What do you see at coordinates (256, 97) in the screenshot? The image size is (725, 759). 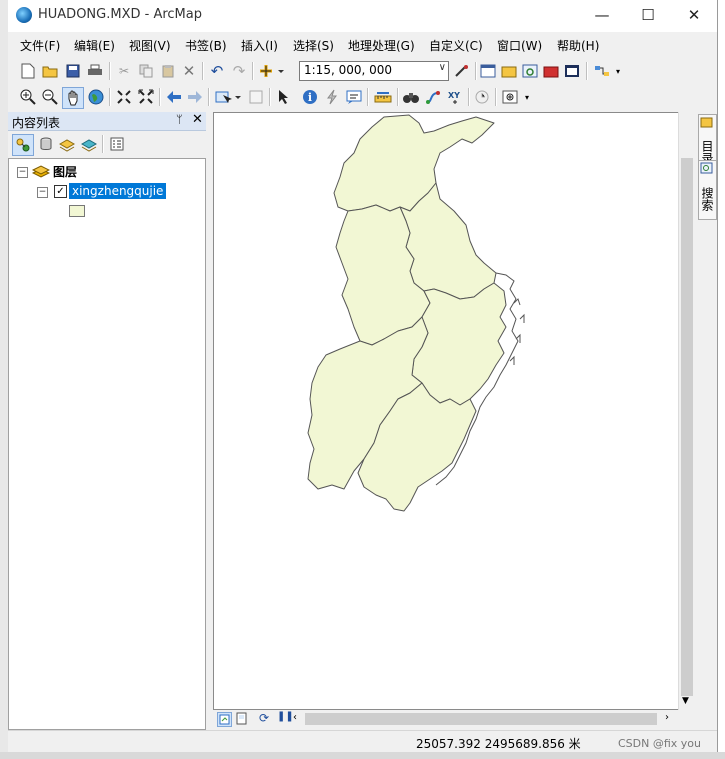 I see `clear-selection-icon` at bounding box center [256, 97].